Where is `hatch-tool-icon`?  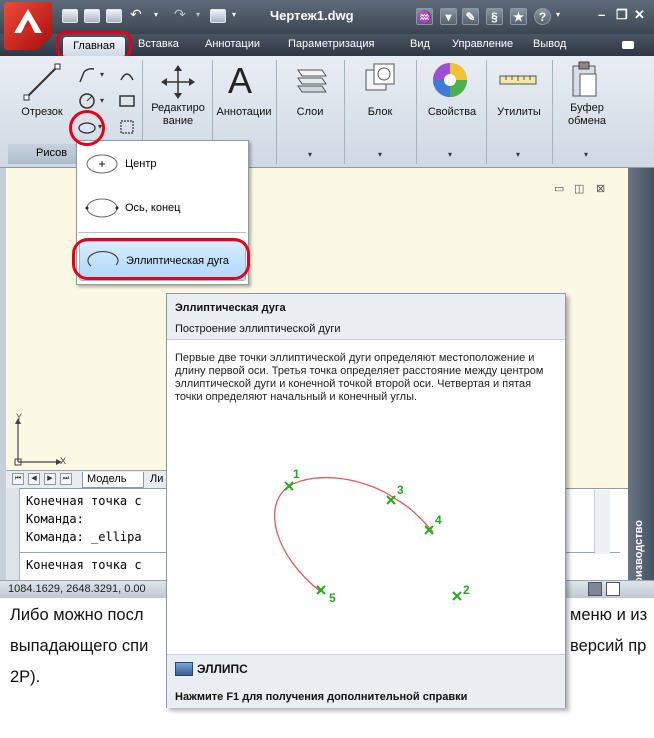 hatch-tool-icon is located at coordinates (127, 127).